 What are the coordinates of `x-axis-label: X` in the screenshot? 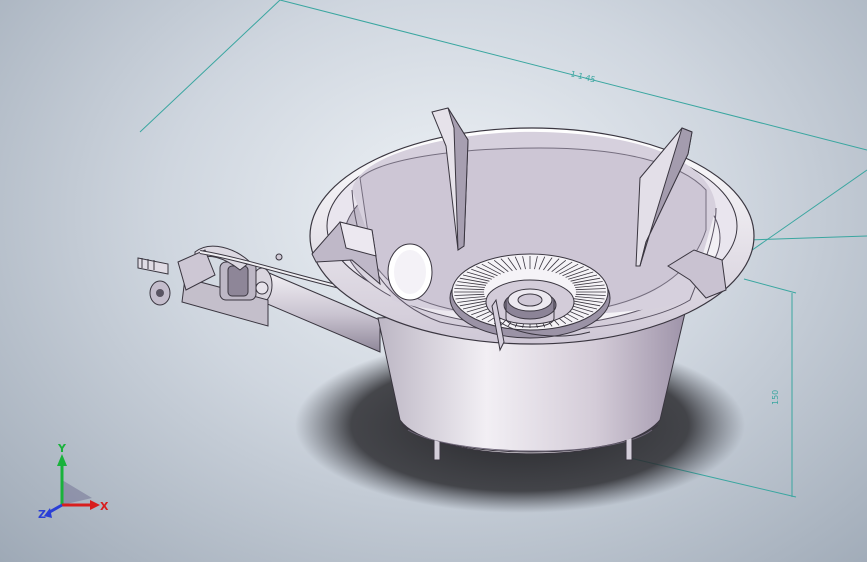 It's located at (104, 506).